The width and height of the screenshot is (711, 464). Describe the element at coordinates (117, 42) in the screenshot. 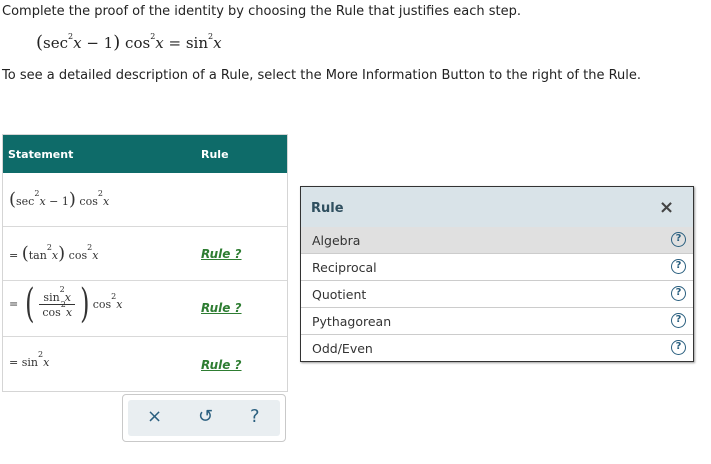

I see `identity-rparen: )` at that location.